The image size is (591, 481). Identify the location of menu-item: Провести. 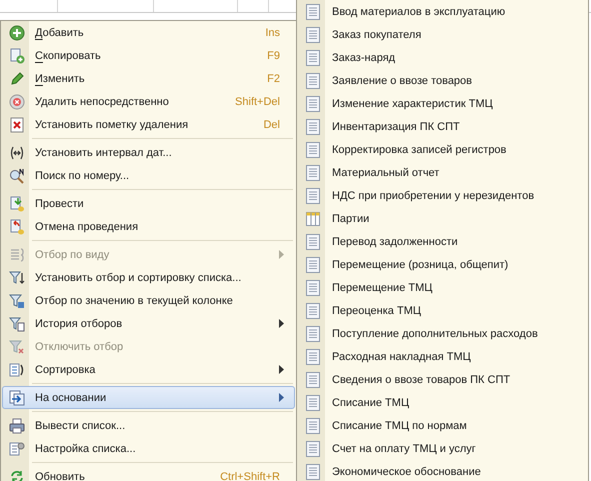
(148, 203).